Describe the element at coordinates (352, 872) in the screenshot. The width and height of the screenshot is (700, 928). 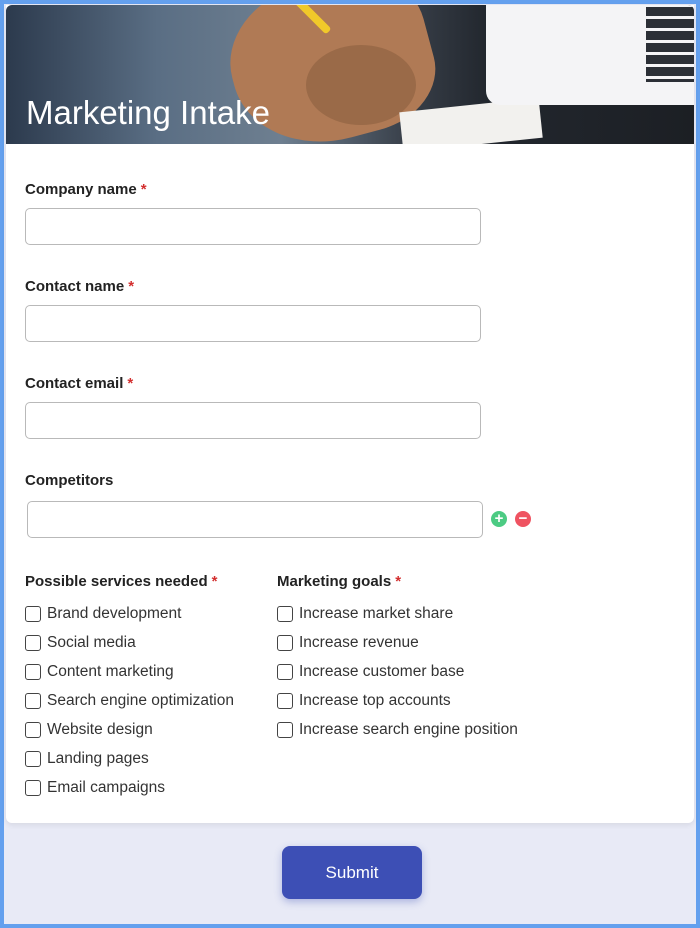
I see `submit-button: Submit` at that location.